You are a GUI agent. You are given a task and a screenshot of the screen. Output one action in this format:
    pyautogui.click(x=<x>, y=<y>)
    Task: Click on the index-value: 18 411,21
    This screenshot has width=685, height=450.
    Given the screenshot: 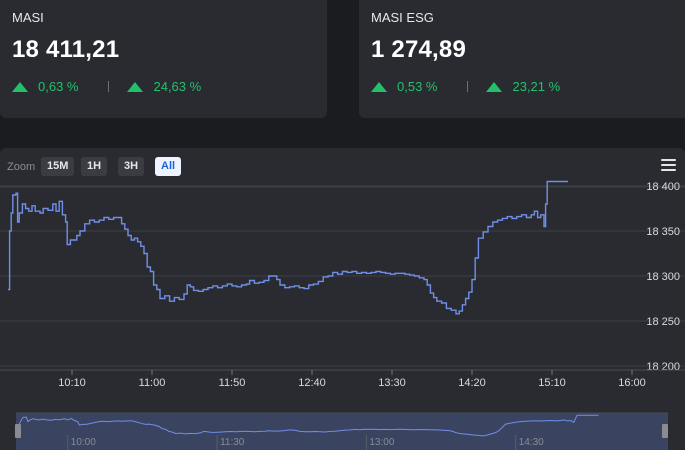 What is the action you would take?
    pyautogui.click(x=66, y=49)
    